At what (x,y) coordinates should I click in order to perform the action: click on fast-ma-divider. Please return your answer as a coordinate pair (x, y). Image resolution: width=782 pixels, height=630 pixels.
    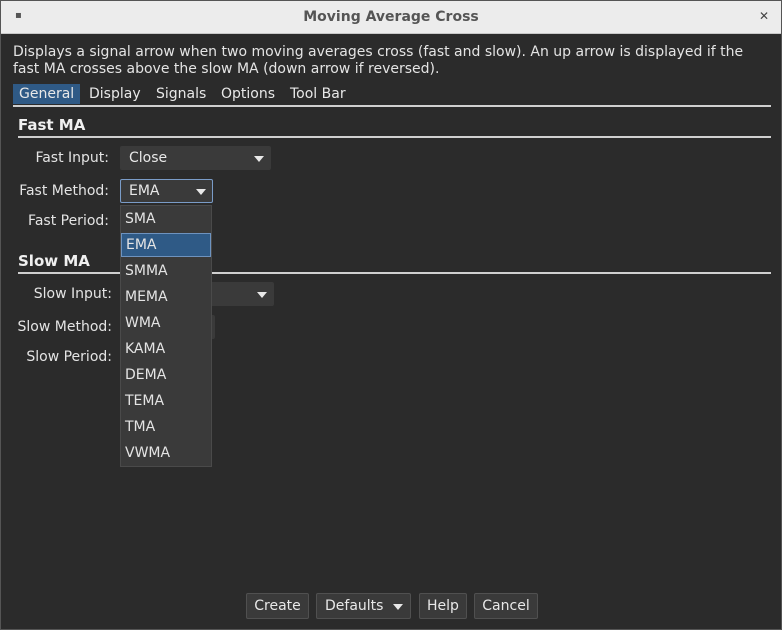
    Looking at the image, I should click on (394, 137).